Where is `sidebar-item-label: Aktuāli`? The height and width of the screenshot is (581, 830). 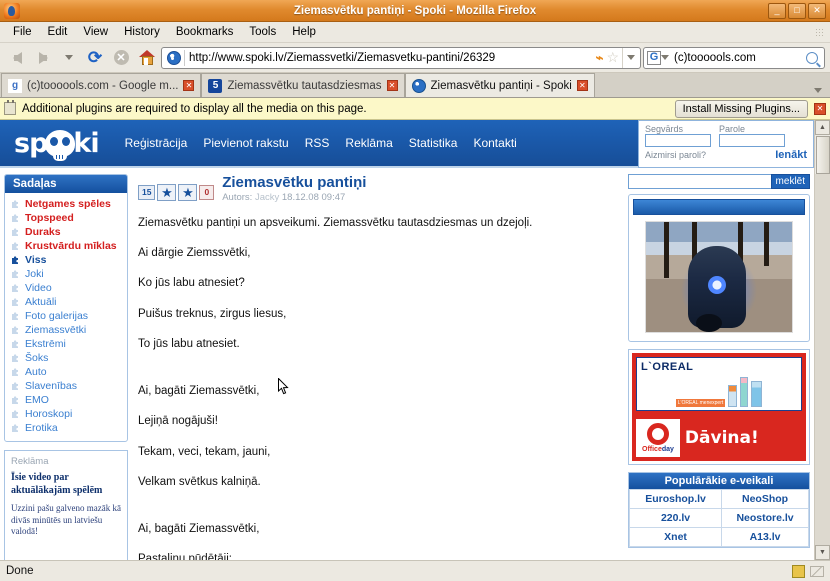 sidebar-item-label: Aktuāli is located at coordinates (41, 302).